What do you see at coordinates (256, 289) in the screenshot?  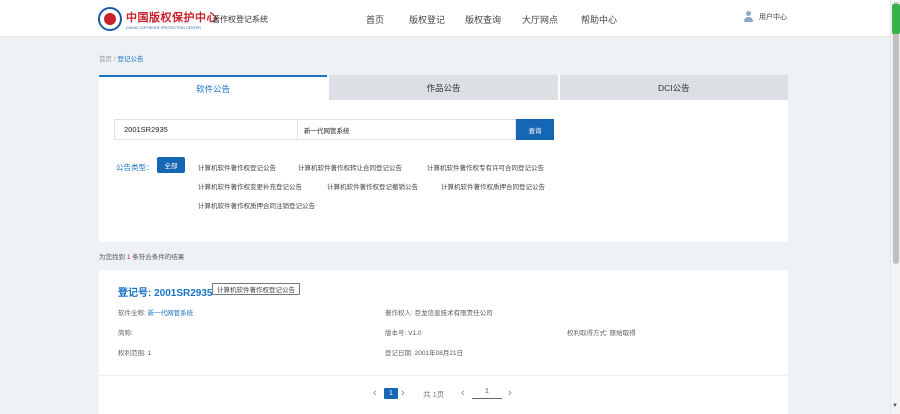 I see `announcement-type-tag: 计算机软件著作权登记公告` at bounding box center [256, 289].